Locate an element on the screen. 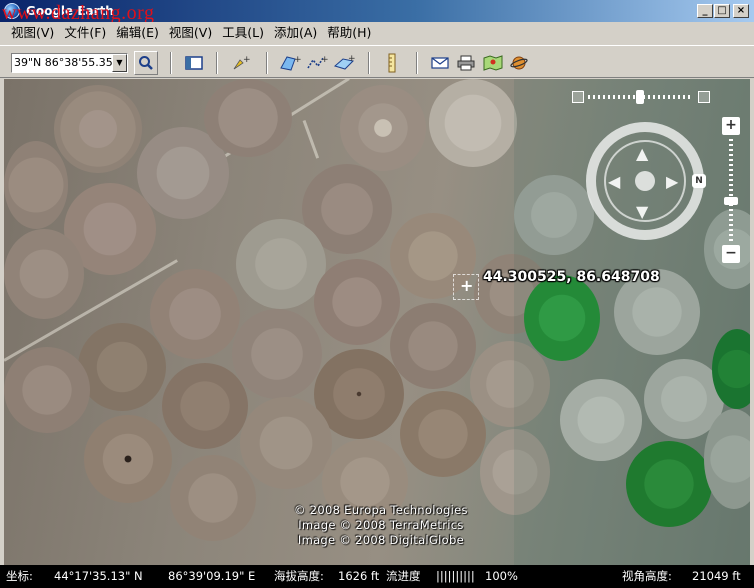  menu-file: 文件(F) is located at coordinates (85, 33).